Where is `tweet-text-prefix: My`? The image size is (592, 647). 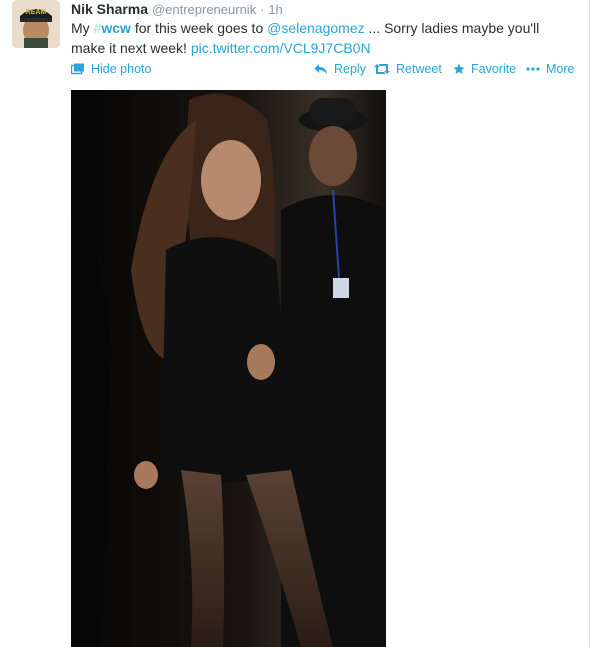 tweet-text-prefix: My is located at coordinates (82, 28).